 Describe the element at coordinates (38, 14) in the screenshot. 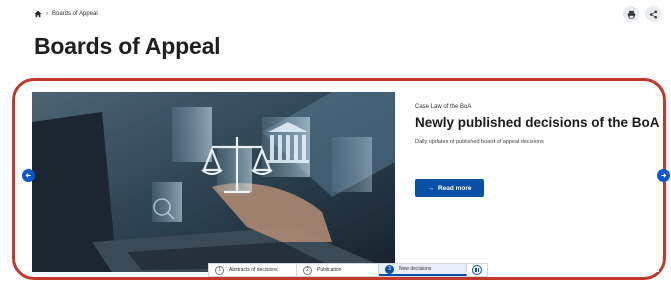

I see `home-icon` at that location.